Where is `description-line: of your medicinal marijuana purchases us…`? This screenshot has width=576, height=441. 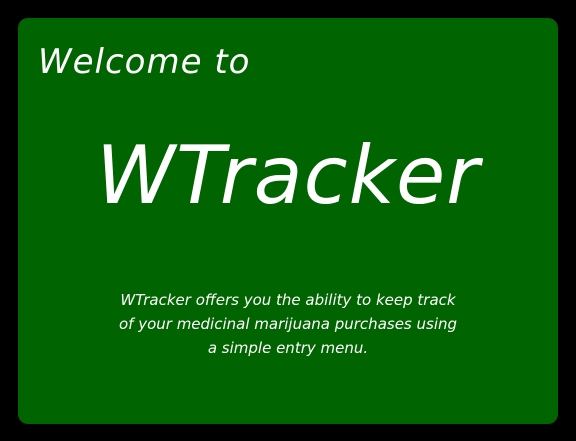
description-line: of your medicinal marijuana purchases us… is located at coordinates (288, 324).